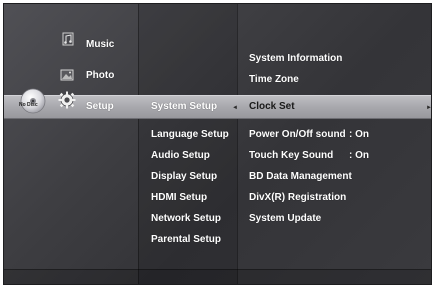 This screenshot has height=287, width=438. What do you see at coordinates (297, 198) in the screenshot?
I see `option-divx-registration: DivX(R) Registration` at bounding box center [297, 198].